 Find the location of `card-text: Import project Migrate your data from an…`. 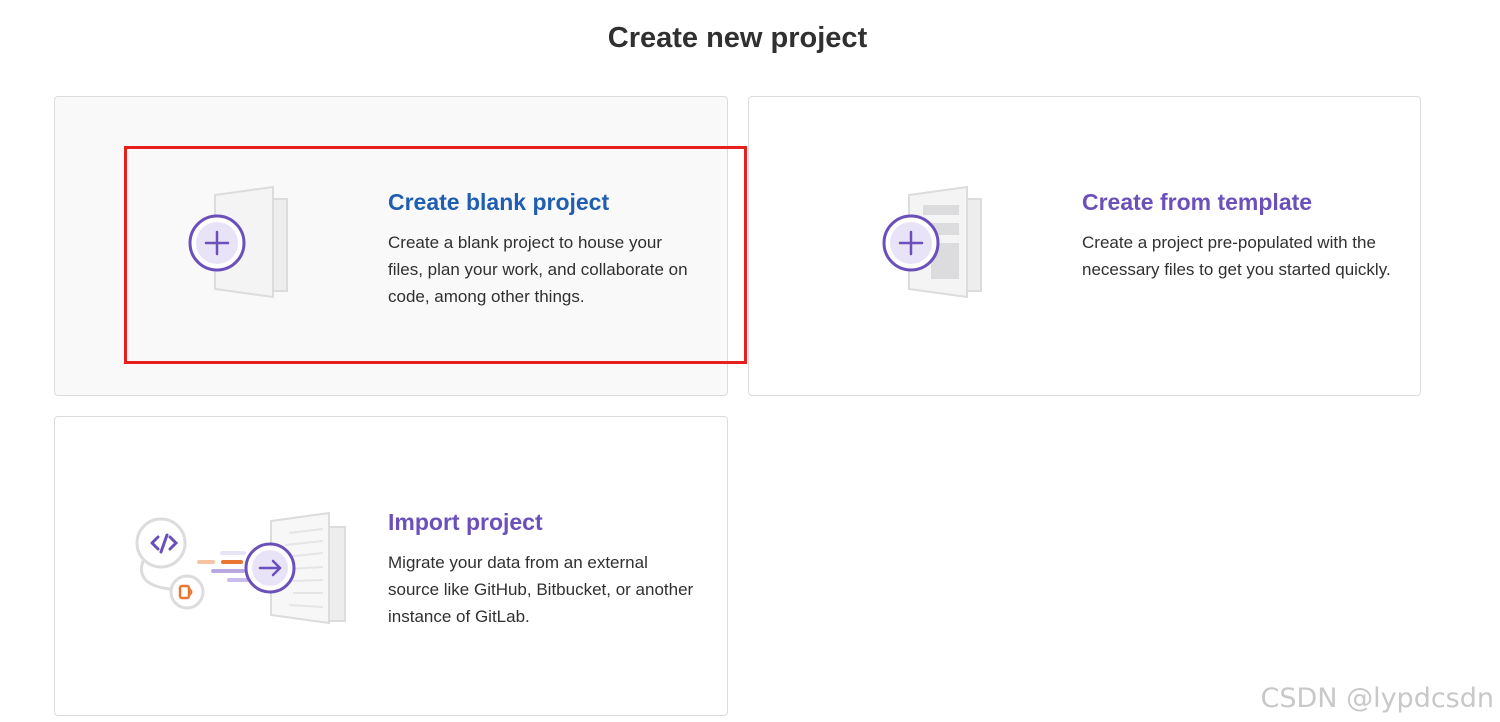

card-text: Import project Migrate your data from an… is located at coordinates (543, 568).